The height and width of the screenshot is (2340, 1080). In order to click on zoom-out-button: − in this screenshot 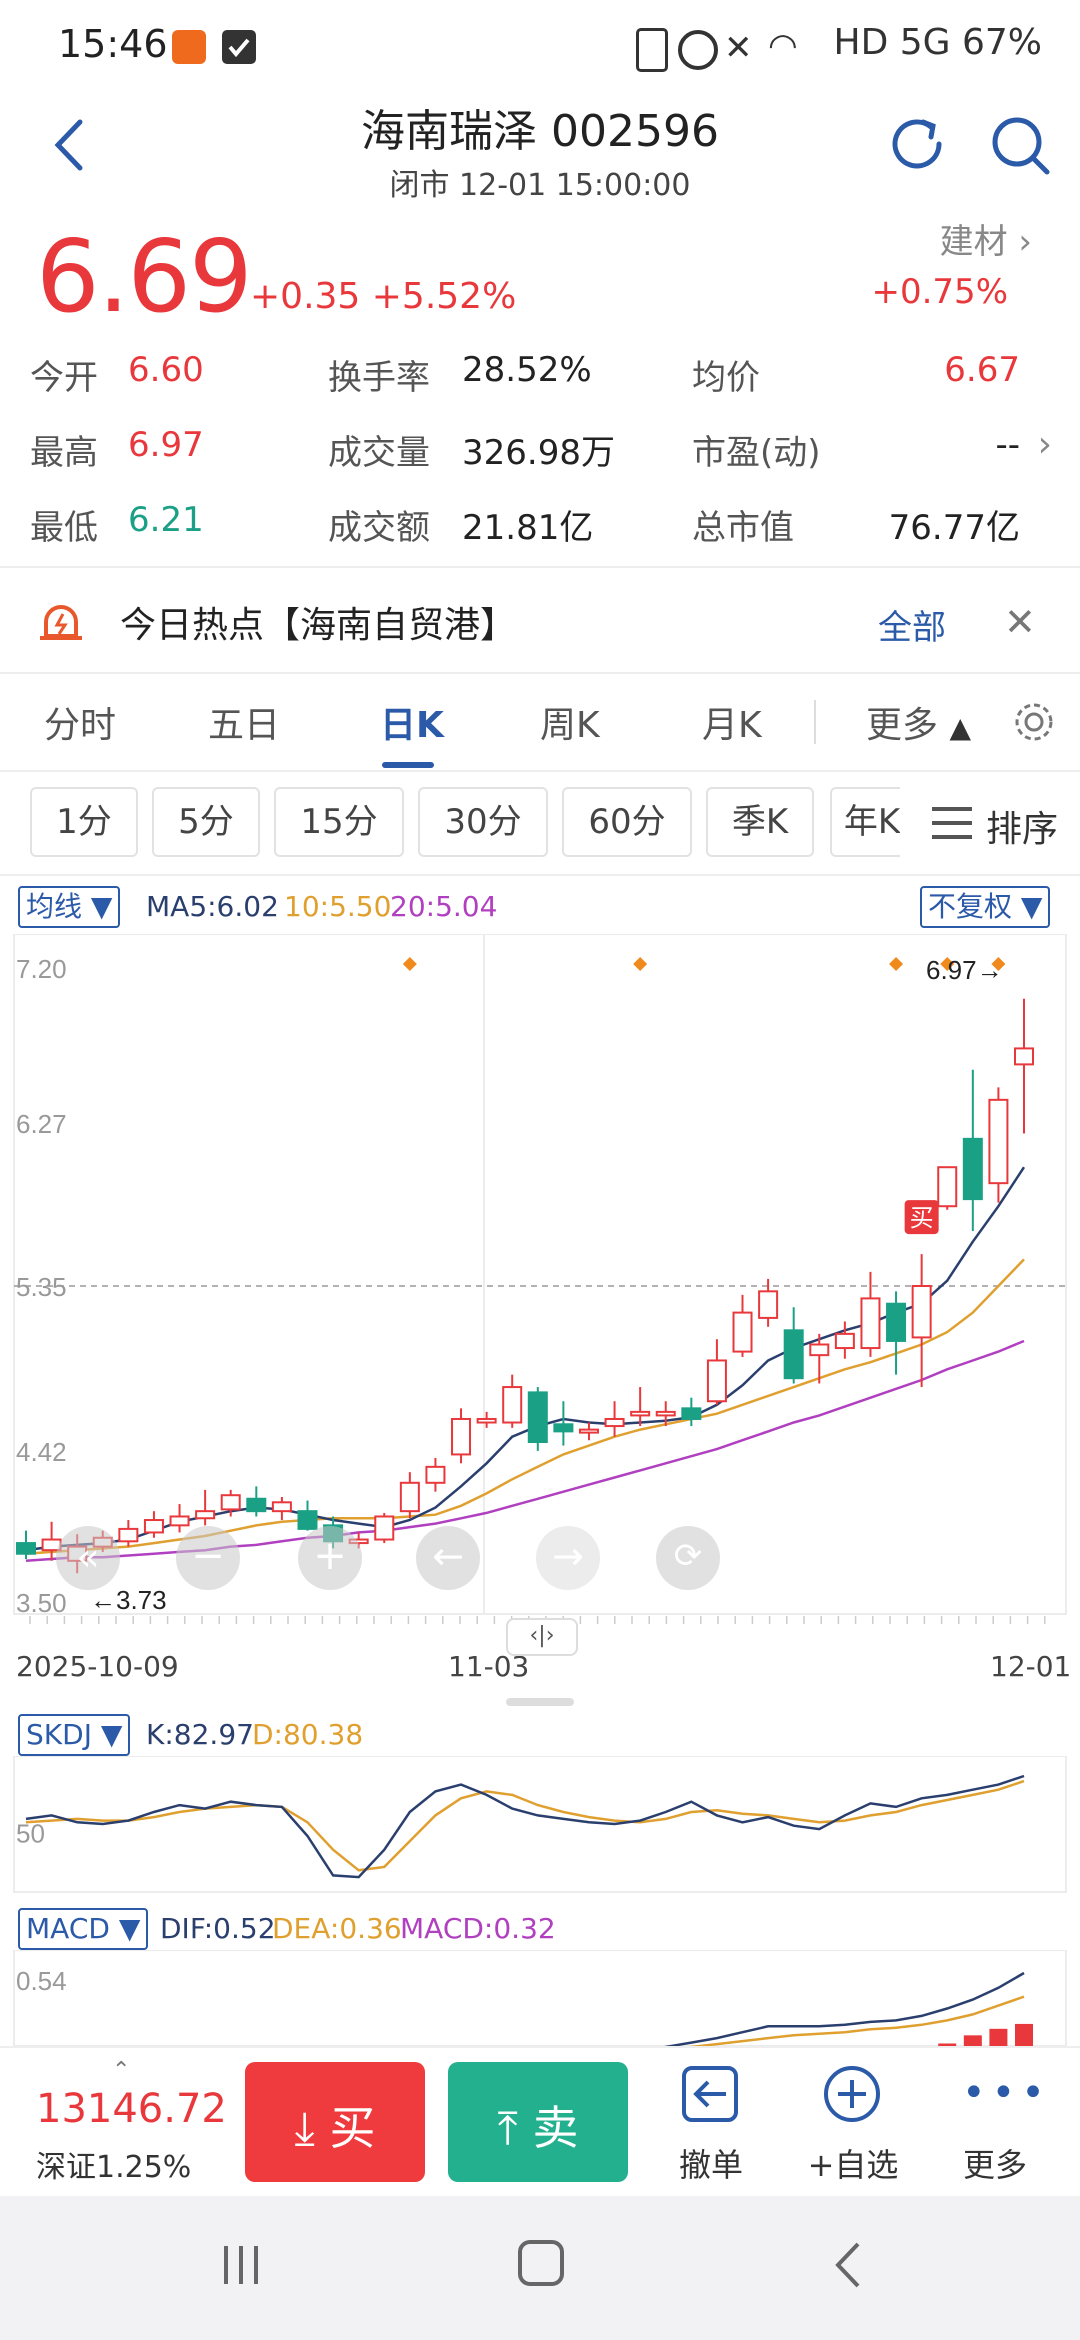, I will do `click(208, 1558)`.